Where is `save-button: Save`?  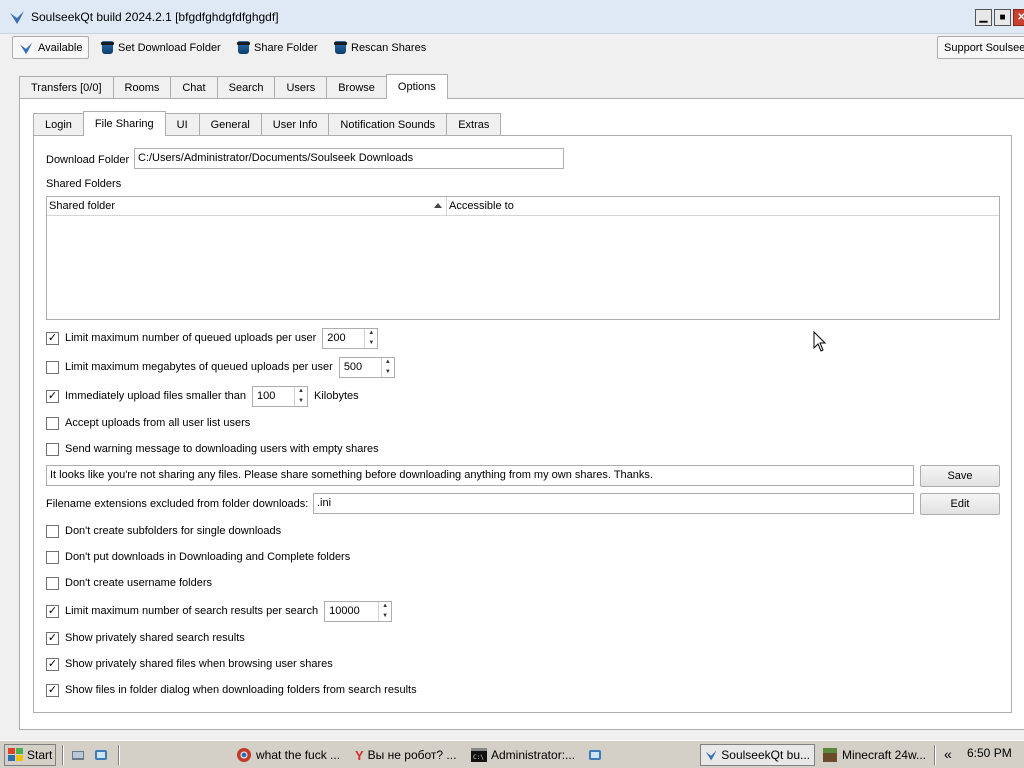 save-button: Save is located at coordinates (960, 476).